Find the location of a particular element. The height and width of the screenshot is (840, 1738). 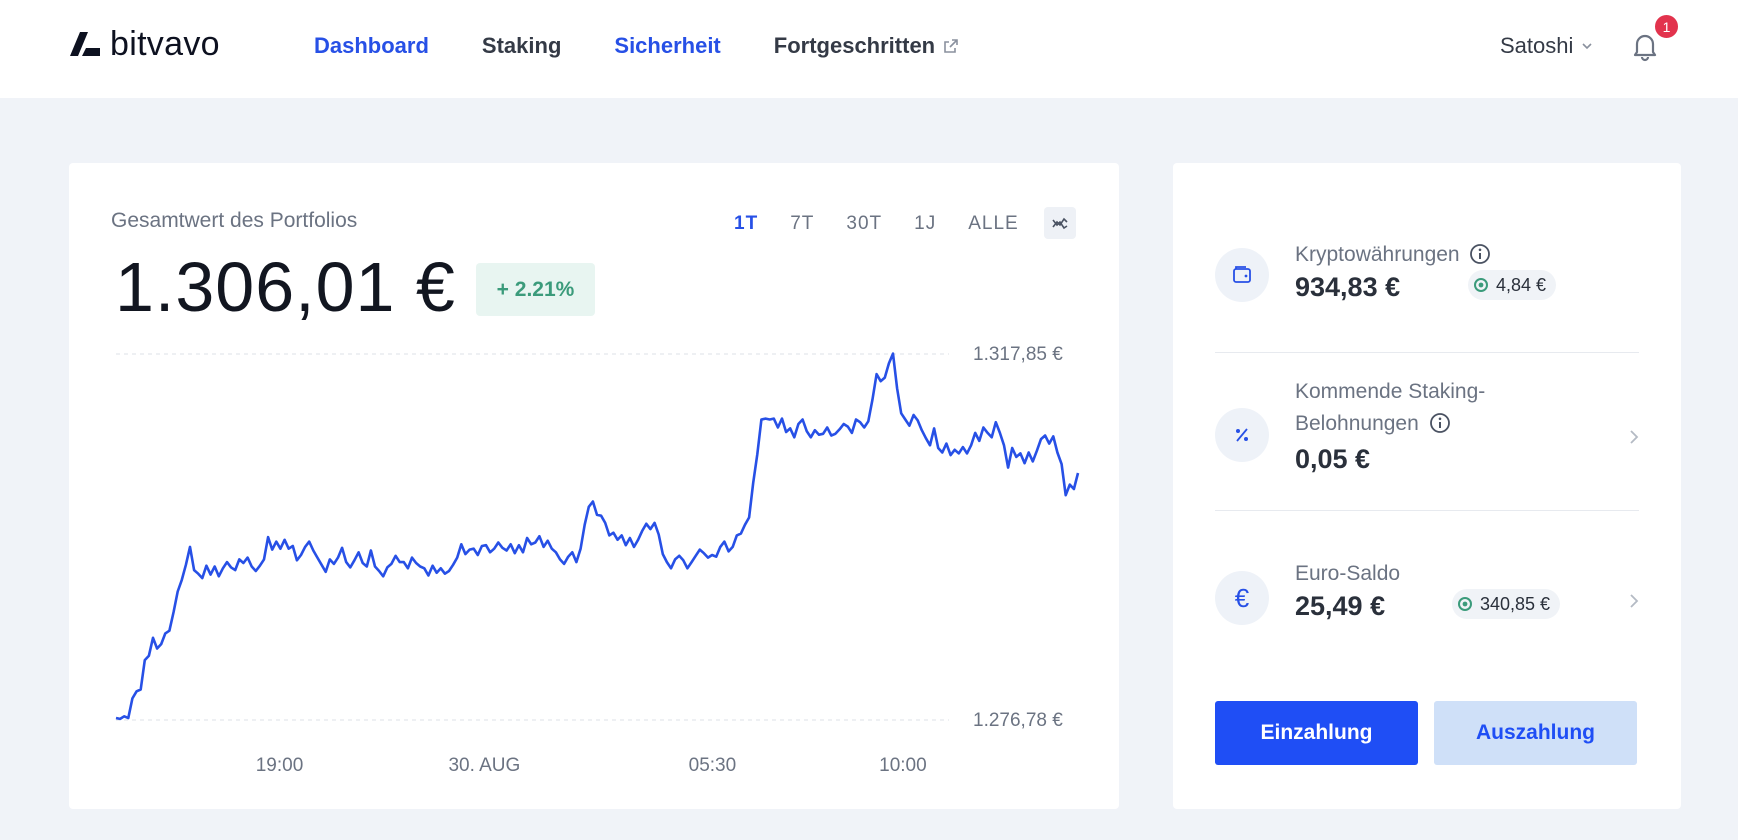

notification-badge: 1 is located at coordinates (1666, 26).